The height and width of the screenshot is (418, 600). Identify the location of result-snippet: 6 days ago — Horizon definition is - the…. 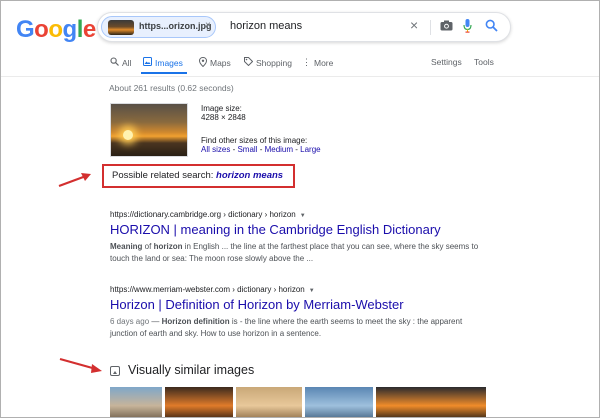
(300, 328).